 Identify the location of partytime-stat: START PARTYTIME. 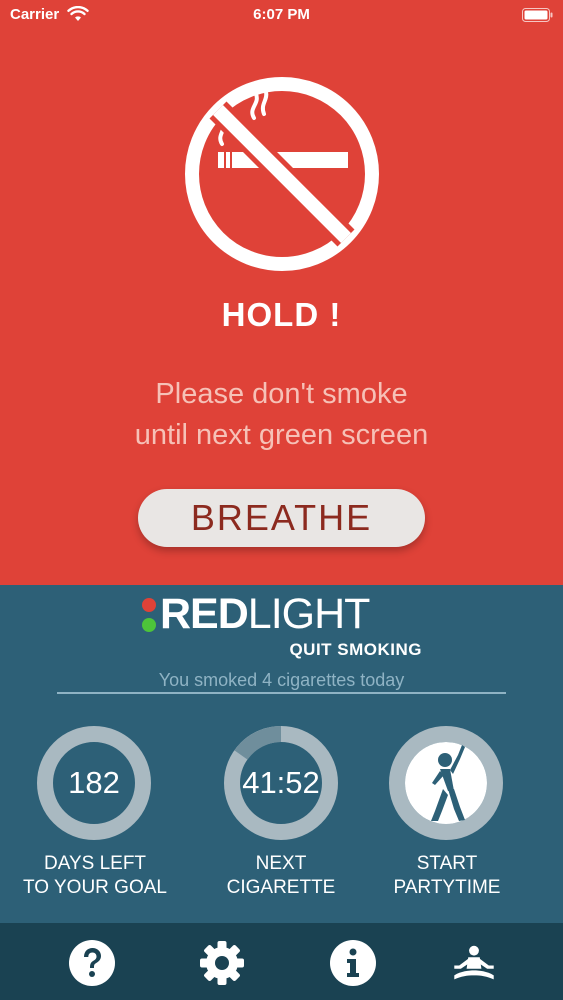
(447, 815).